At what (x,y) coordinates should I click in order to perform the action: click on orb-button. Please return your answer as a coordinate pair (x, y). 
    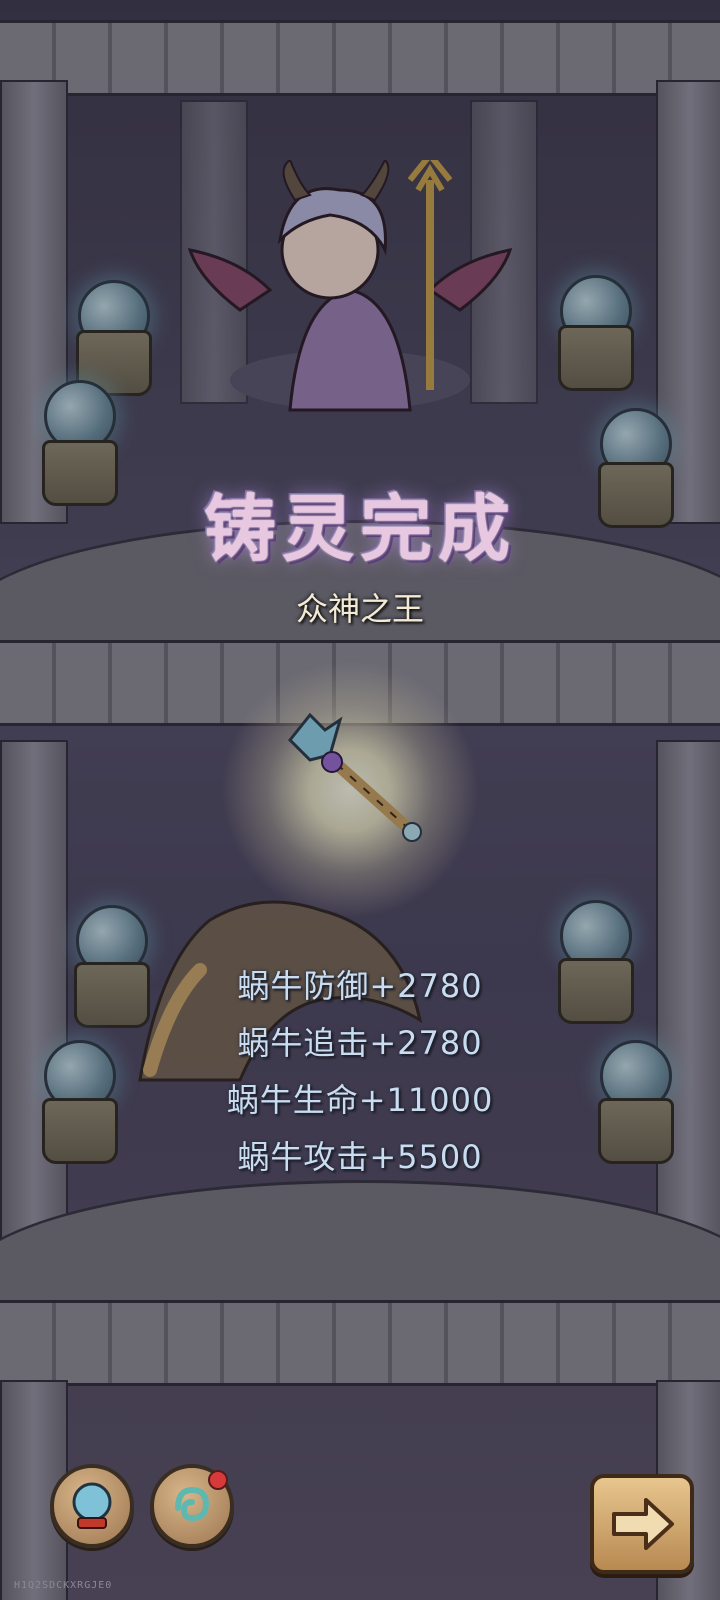
    Looking at the image, I should click on (92, 1506).